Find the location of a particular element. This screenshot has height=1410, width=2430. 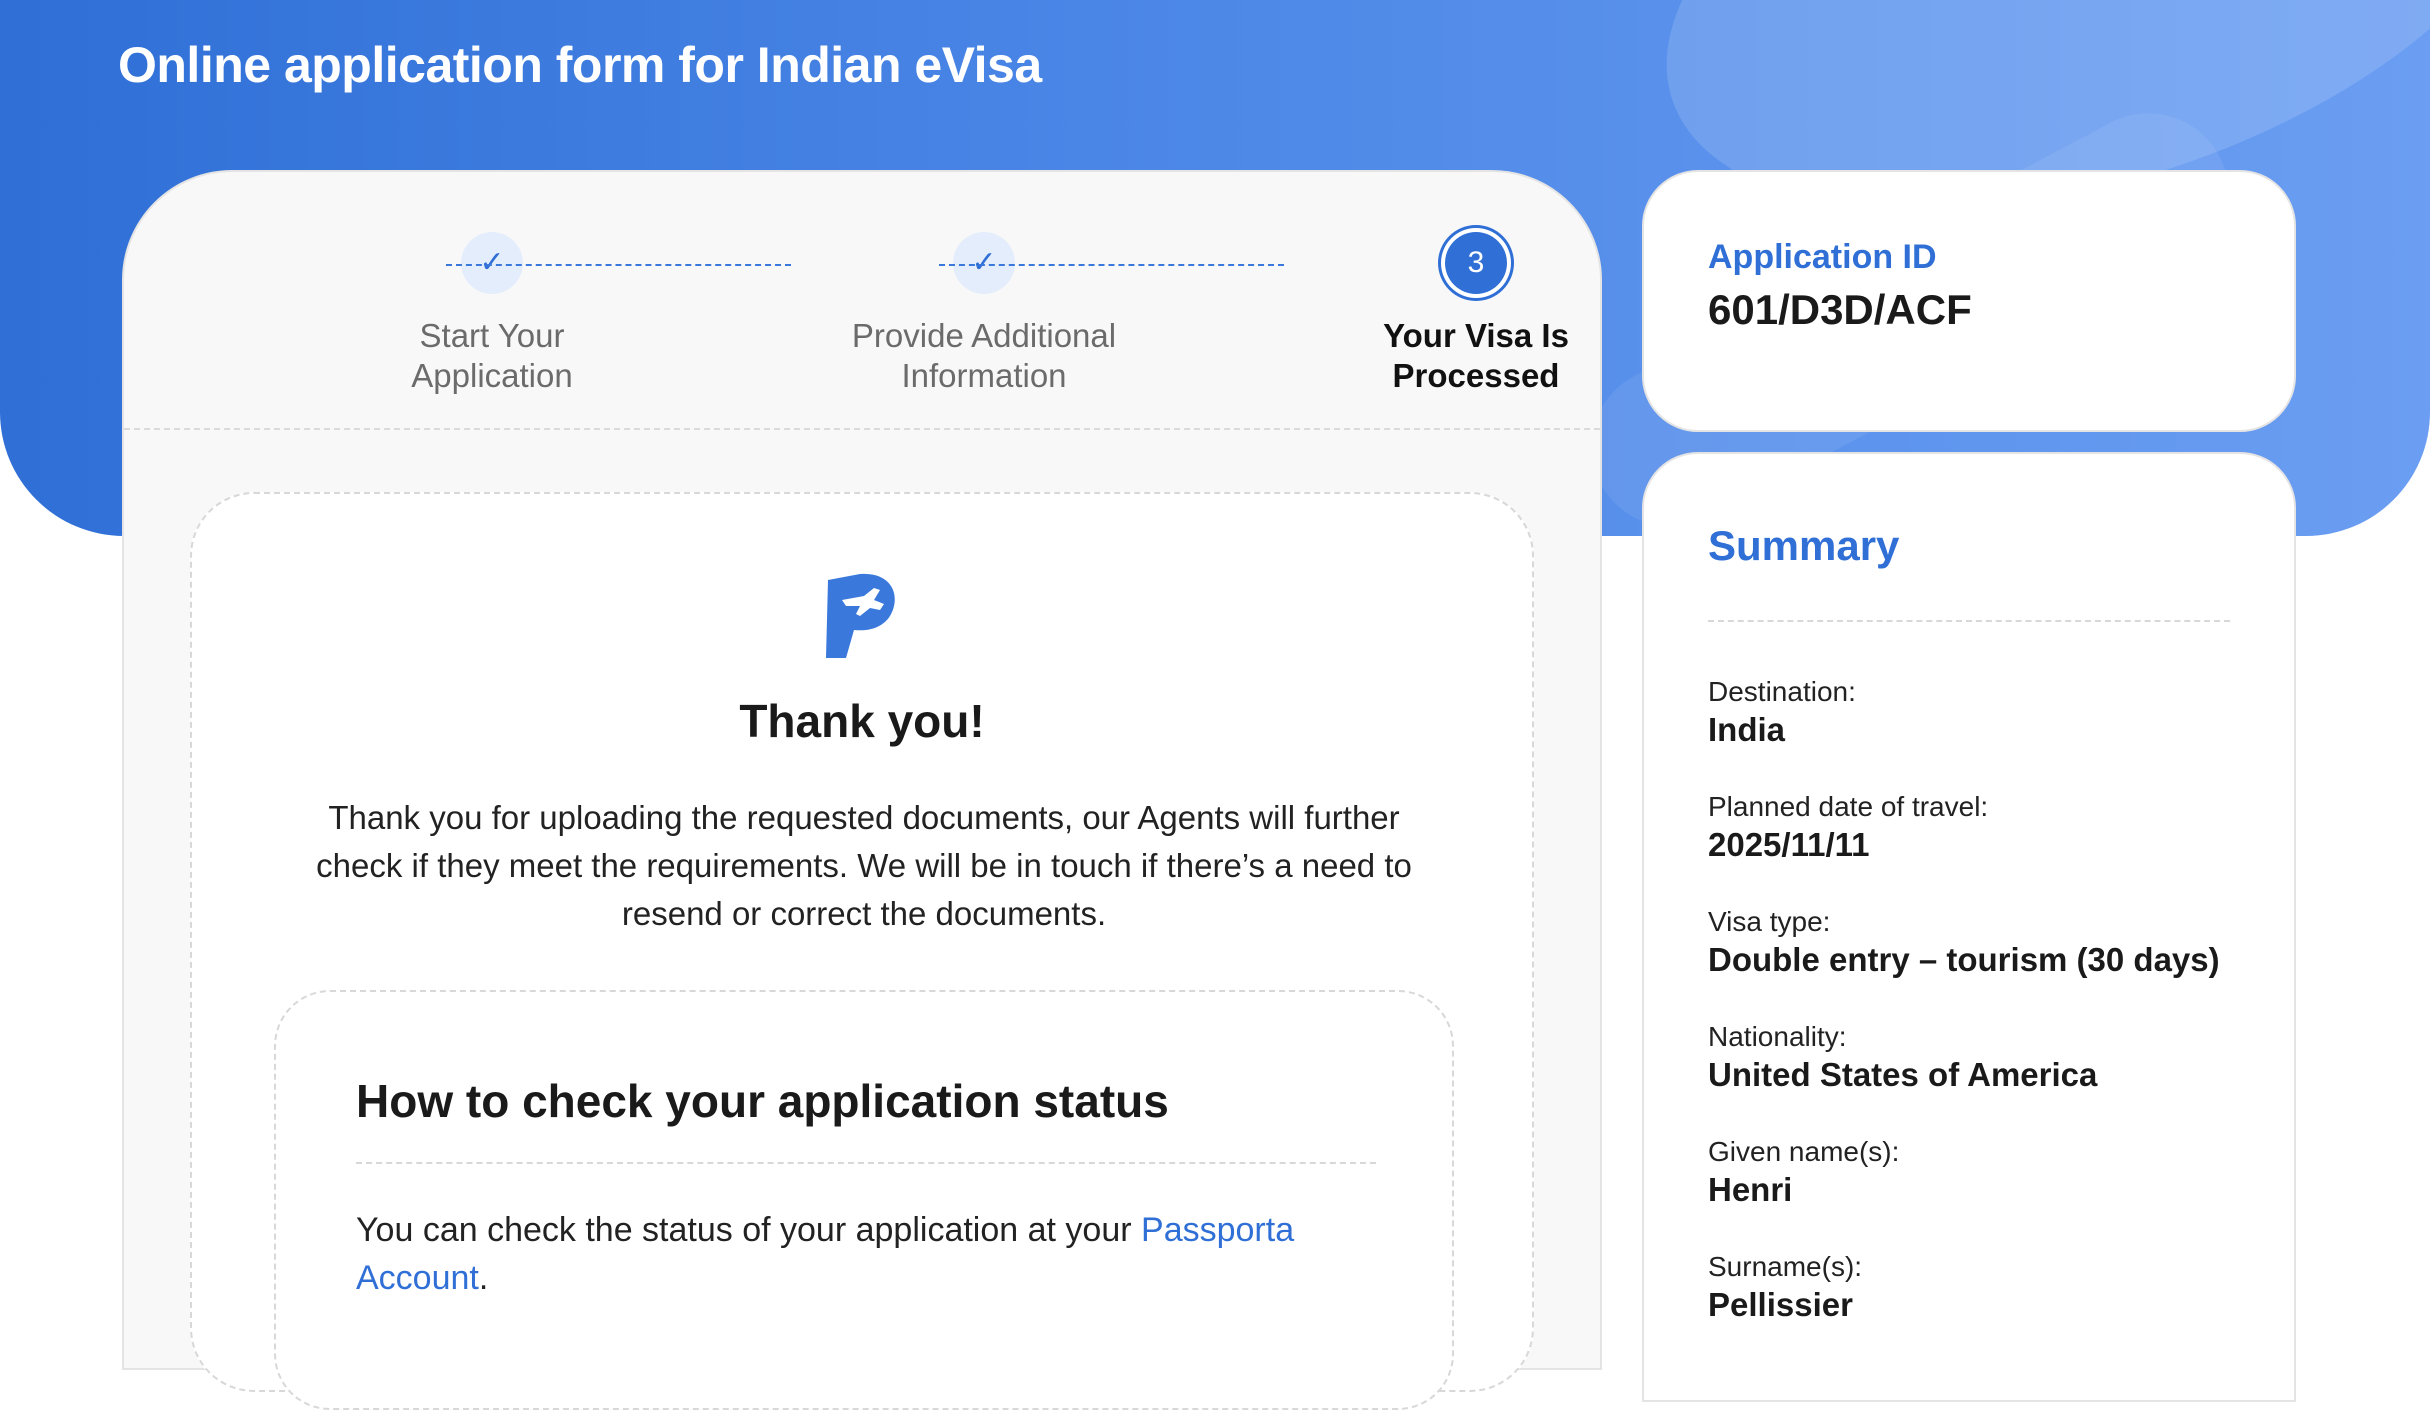

summary-value: United States of America is located at coordinates (1903, 1074).